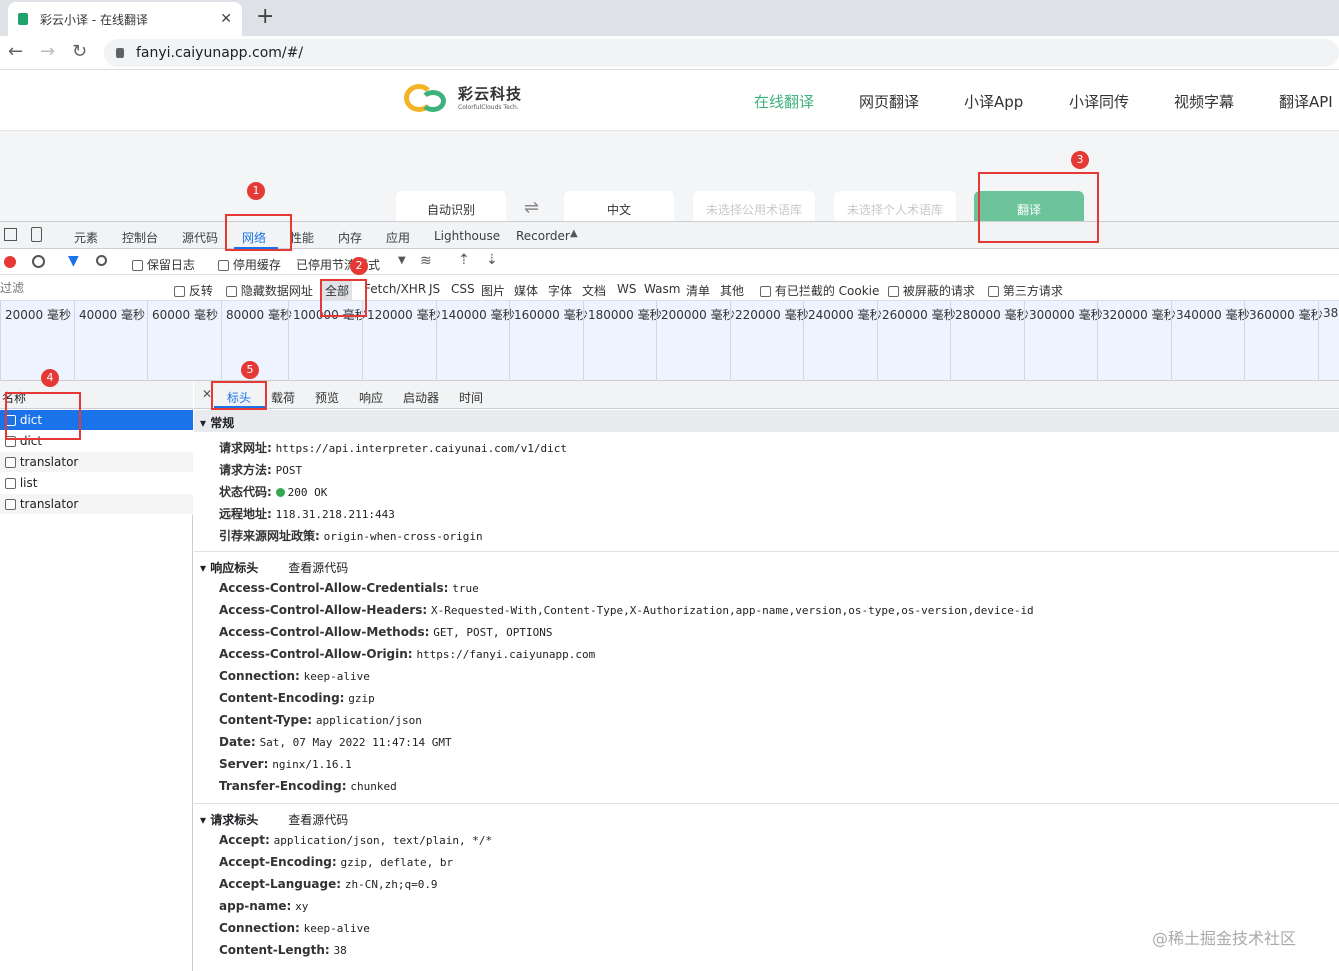 This screenshot has width=1339, height=971. Describe the element at coordinates (493, 632) in the screenshot. I see `row-value: GET, POST, OPTIONS` at that location.